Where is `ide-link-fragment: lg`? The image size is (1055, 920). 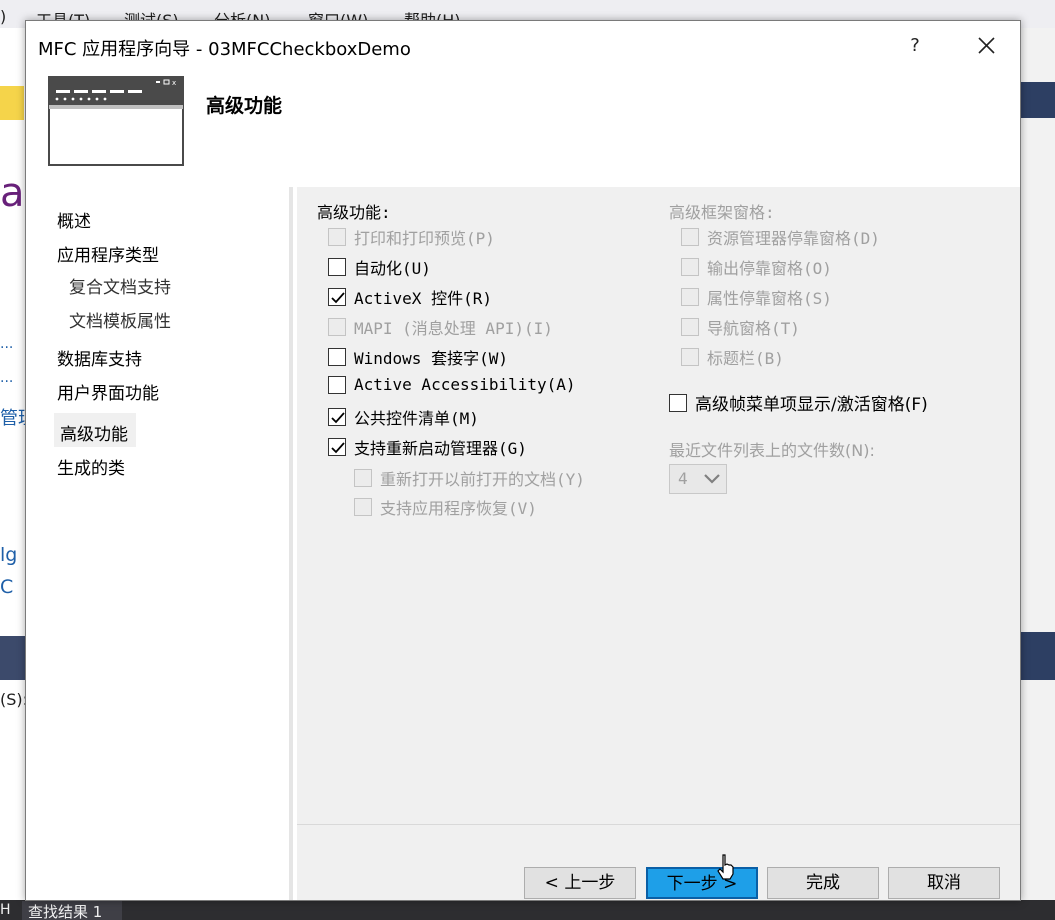 ide-link-fragment: lg is located at coordinates (9, 555).